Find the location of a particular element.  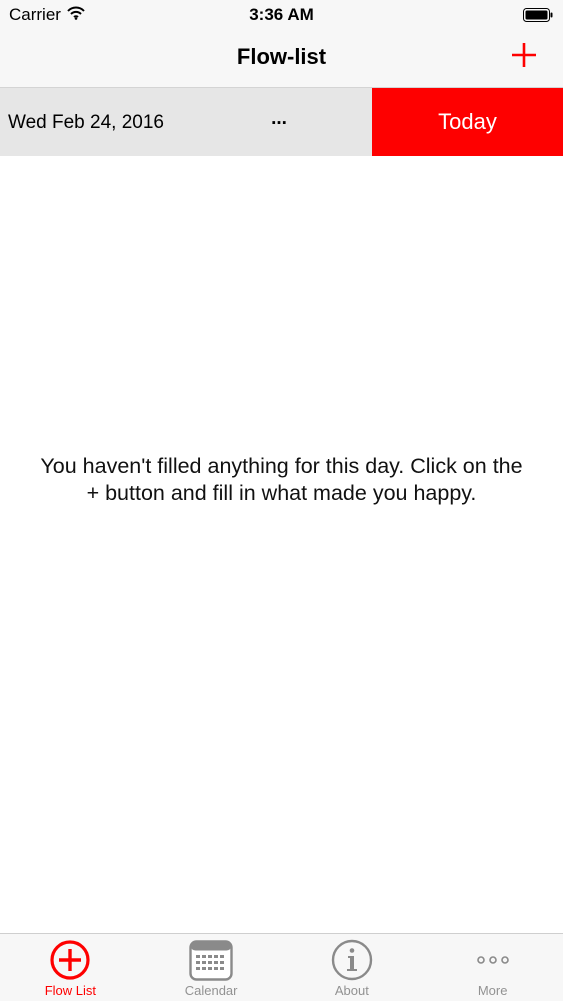

status-bar: Carrier 3:36 AM is located at coordinates (281, 15).